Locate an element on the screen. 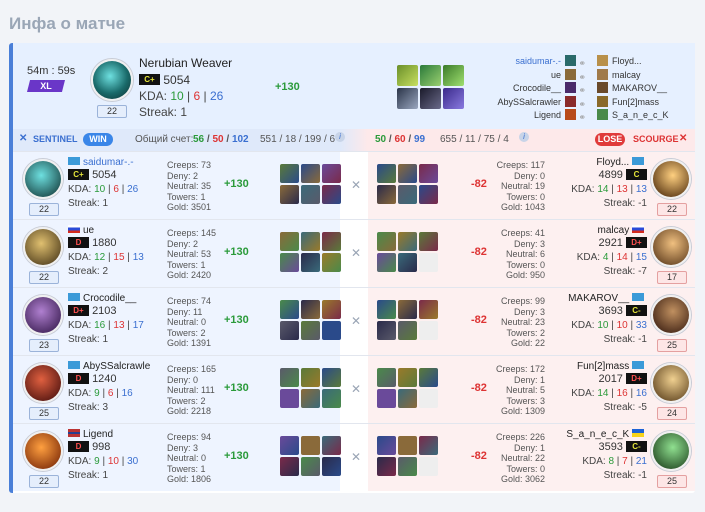  team-player-name: Crocodile__ is located at coordinates (520, 89).